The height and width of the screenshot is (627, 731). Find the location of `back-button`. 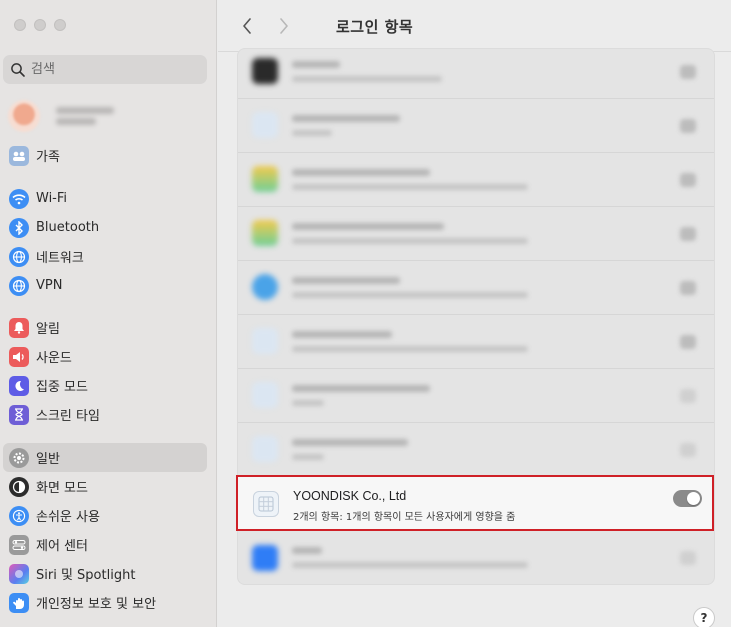

back-button is located at coordinates (247, 26).